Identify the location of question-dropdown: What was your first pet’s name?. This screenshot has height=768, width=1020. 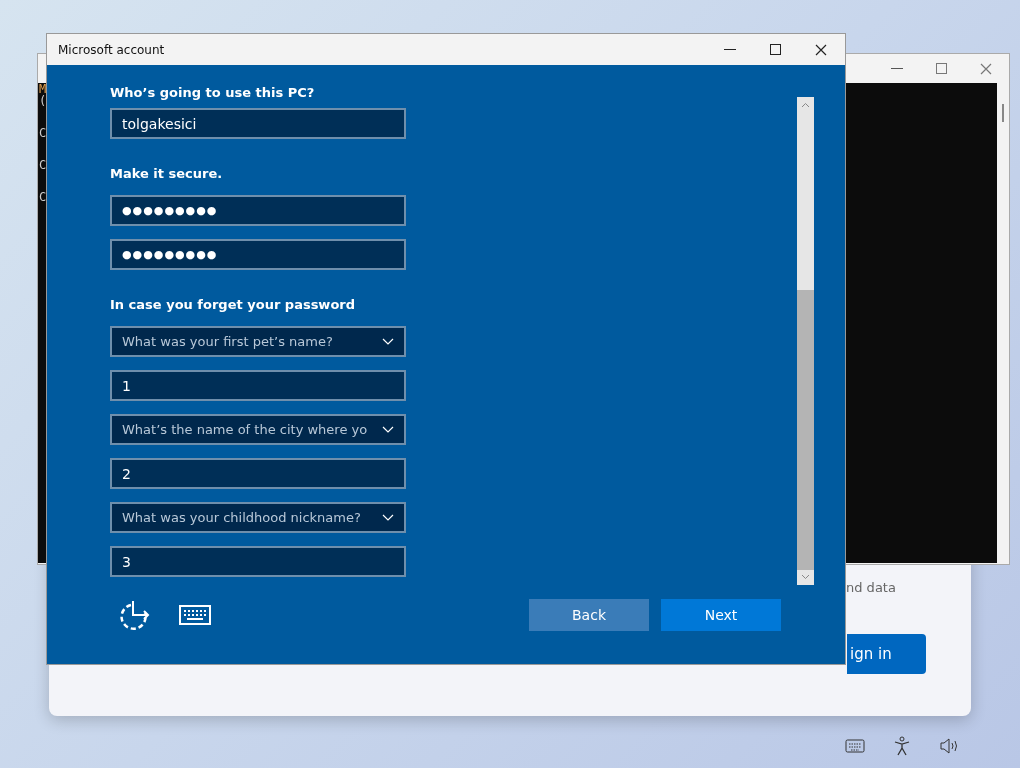
(258, 341).